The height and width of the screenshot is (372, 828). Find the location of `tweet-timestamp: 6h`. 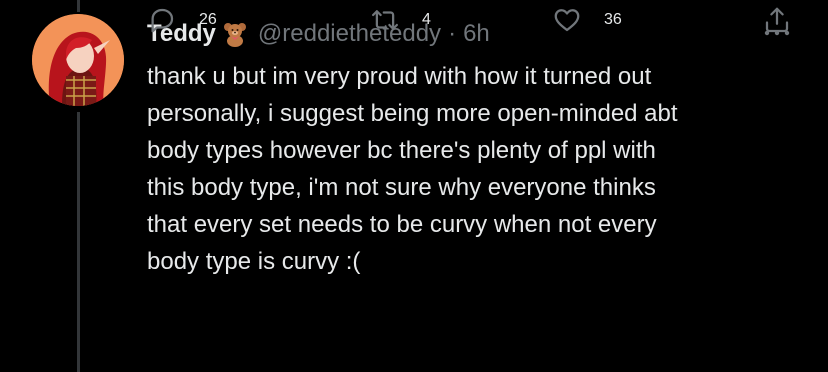

tweet-timestamp: 6h is located at coordinates (476, 34).